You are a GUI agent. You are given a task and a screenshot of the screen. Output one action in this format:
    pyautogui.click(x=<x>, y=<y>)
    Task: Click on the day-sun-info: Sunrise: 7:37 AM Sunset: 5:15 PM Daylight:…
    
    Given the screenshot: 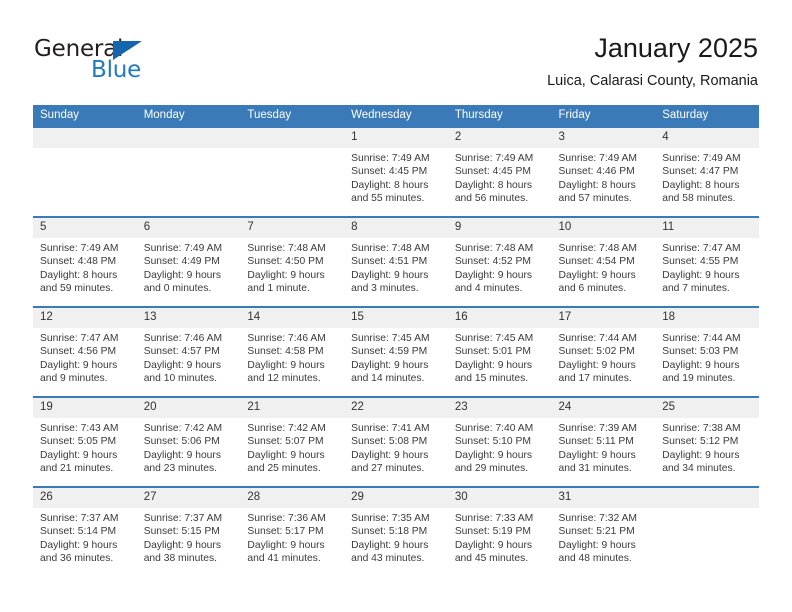 What is the action you would take?
    pyautogui.click(x=189, y=537)
    